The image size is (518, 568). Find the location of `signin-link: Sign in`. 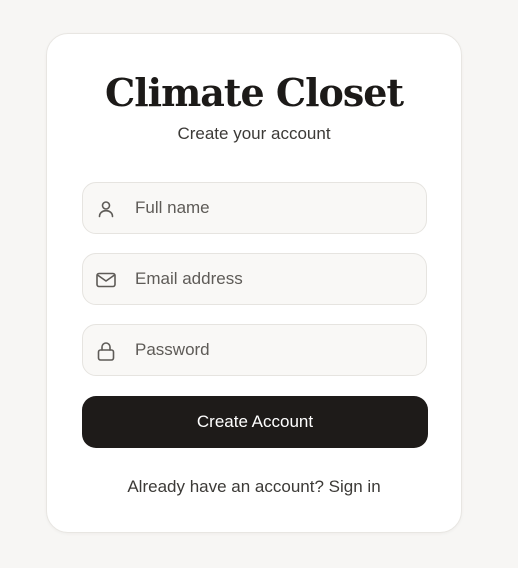

signin-link: Sign in is located at coordinates (355, 486).